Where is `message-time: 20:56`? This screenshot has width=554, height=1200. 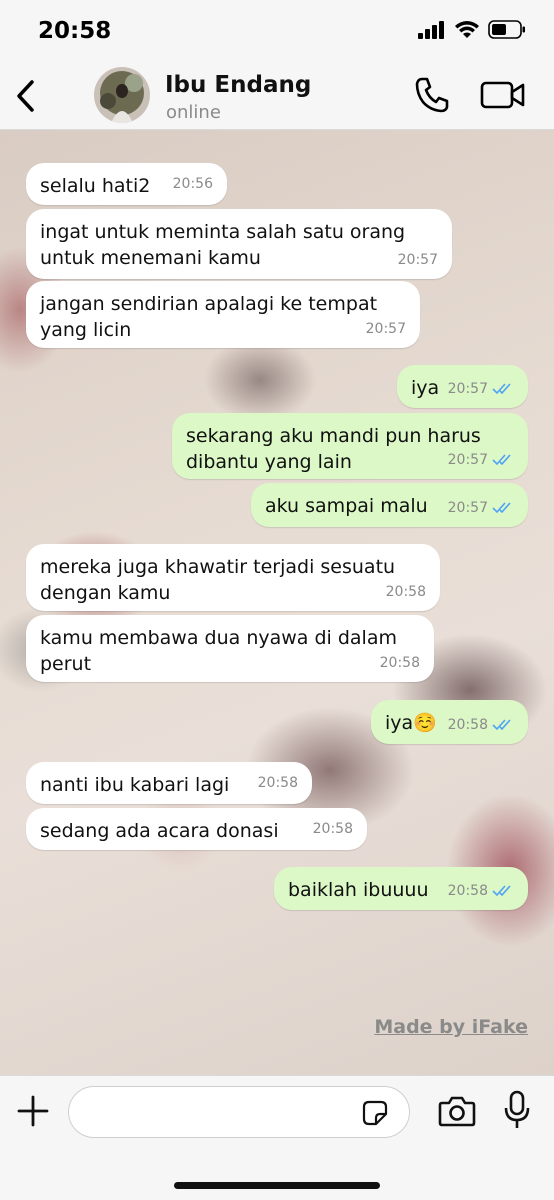 message-time: 20:56 is located at coordinates (192, 184).